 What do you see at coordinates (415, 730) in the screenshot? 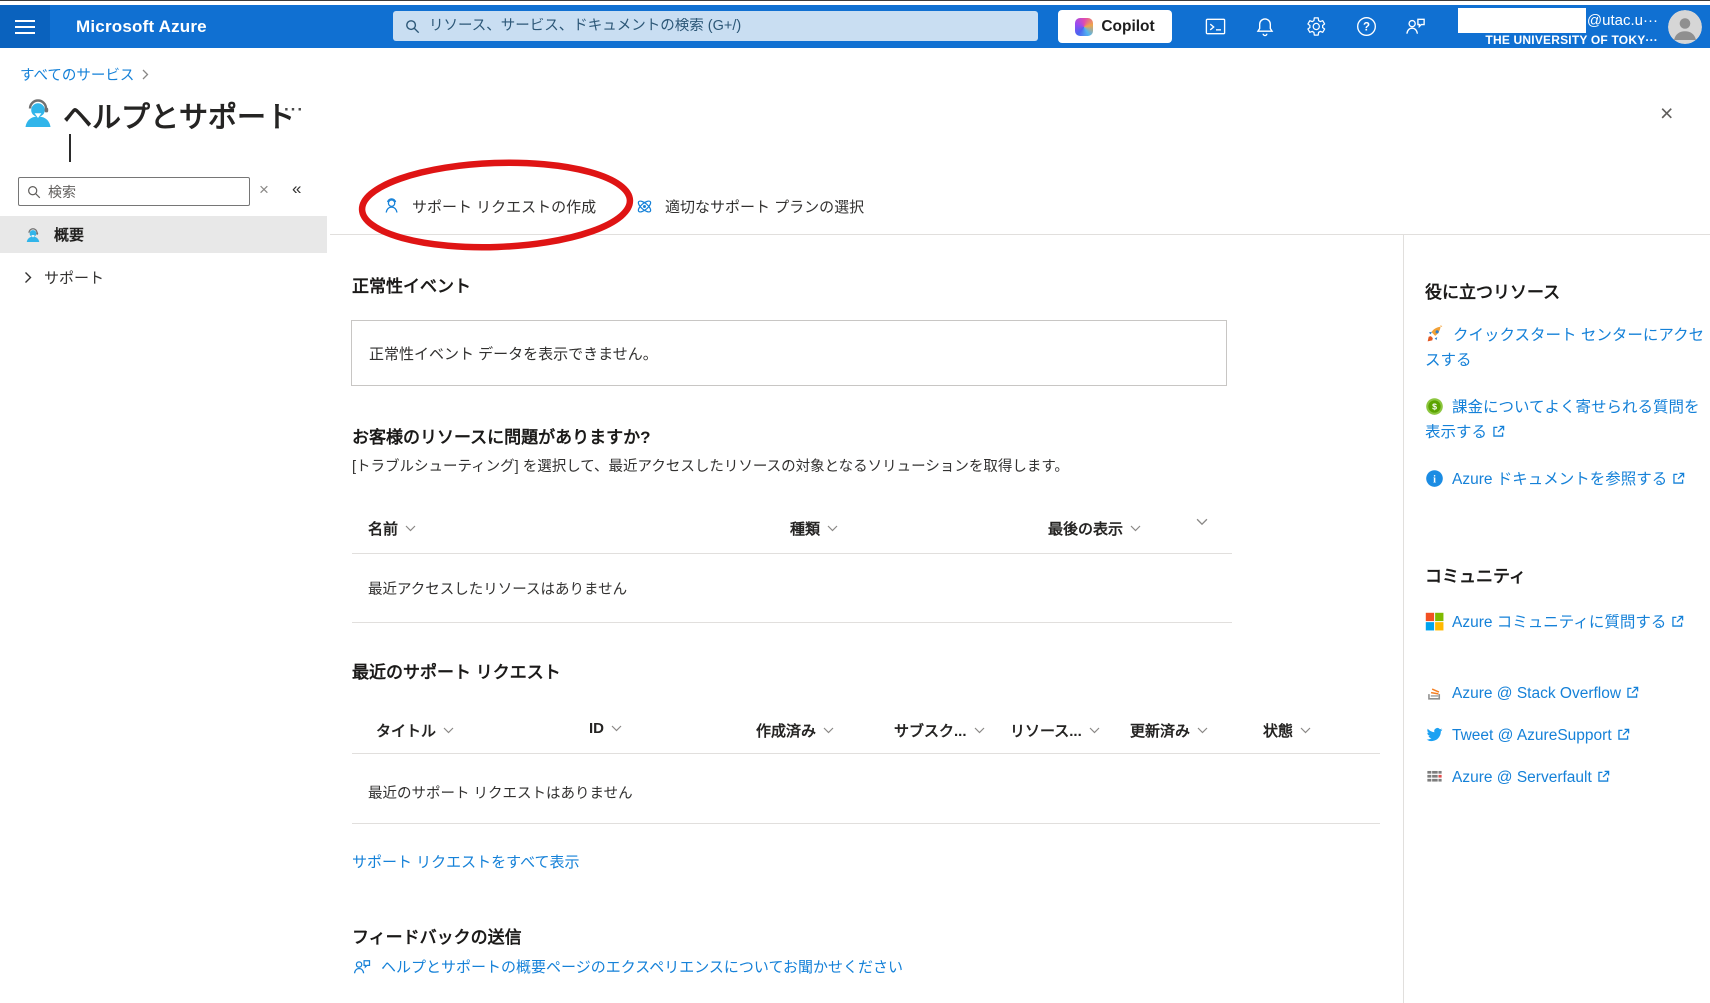
I see `column-header-title: タイトル` at bounding box center [415, 730].